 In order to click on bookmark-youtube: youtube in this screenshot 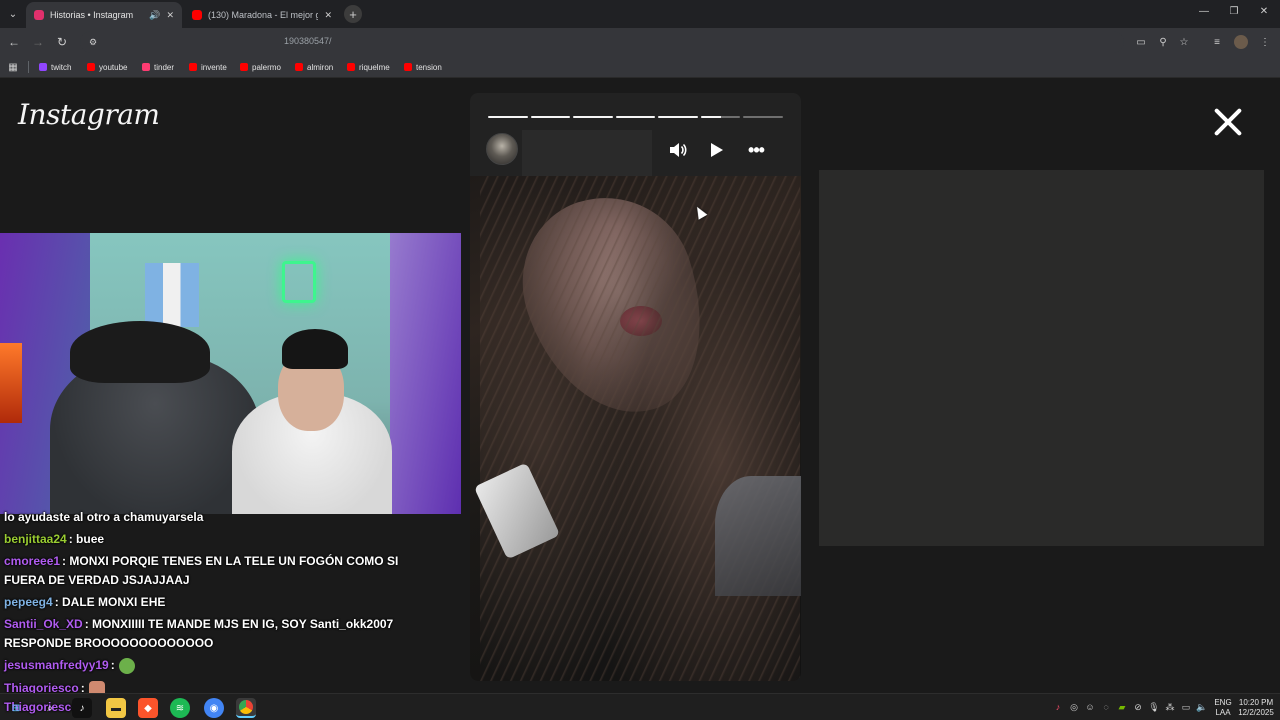, I will do `click(107, 67)`.